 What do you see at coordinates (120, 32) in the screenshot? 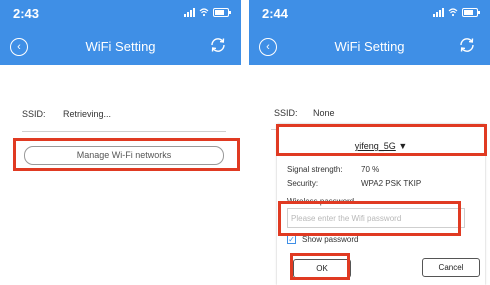
I see `header-bar: 2:43 ‹ WiFi Setting` at bounding box center [120, 32].